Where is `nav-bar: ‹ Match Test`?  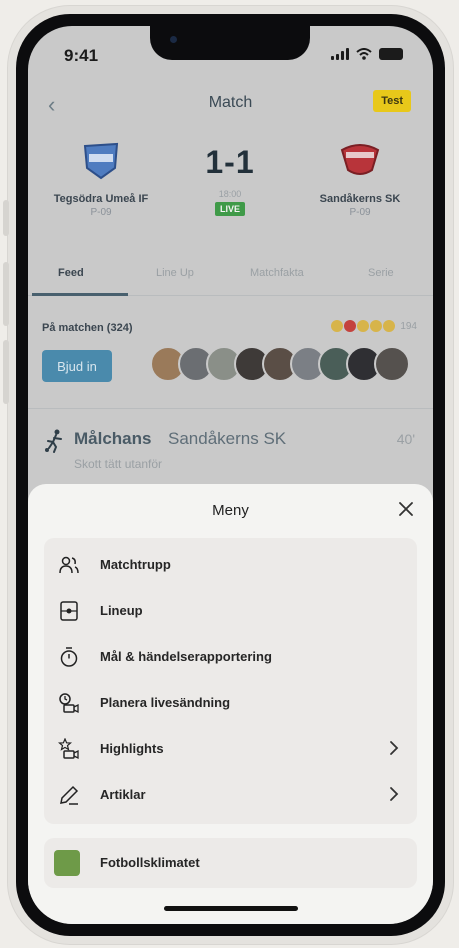 nav-bar: ‹ Match Test is located at coordinates (230, 104).